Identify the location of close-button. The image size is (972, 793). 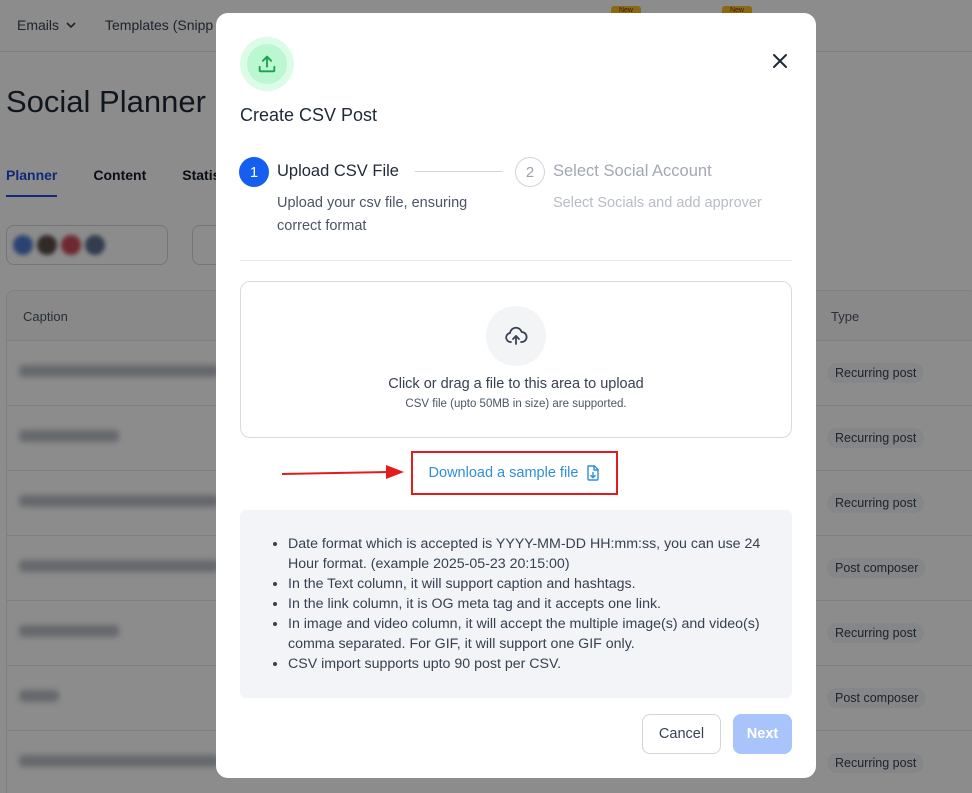
(780, 61).